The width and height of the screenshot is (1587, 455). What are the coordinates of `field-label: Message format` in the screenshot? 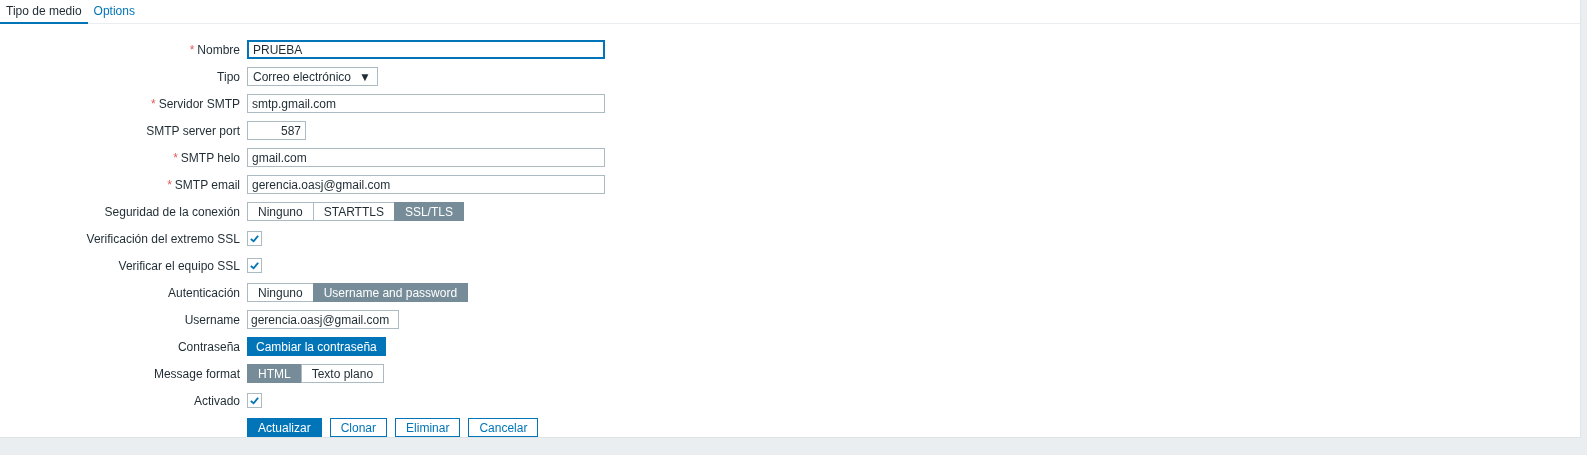 It's located at (196, 374).